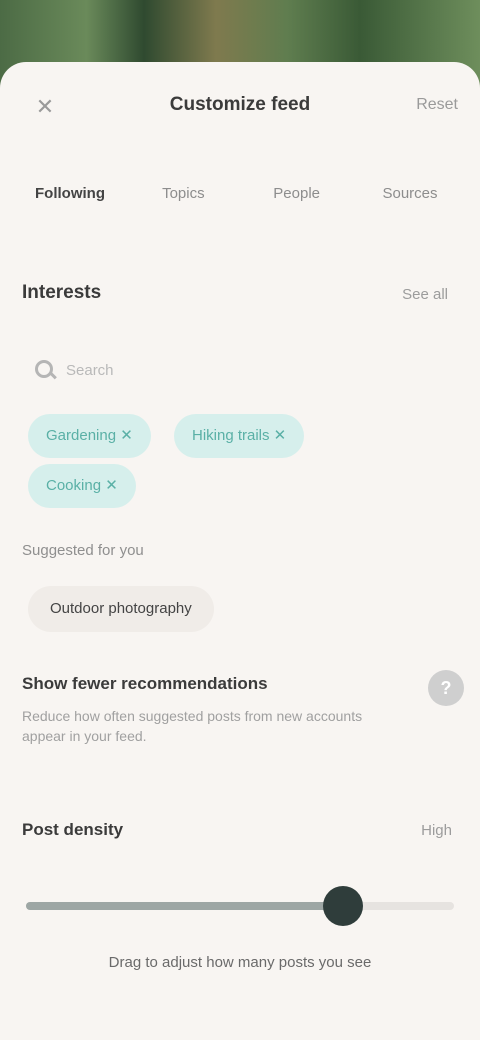 The height and width of the screenshot is (1040, 480). I want to click on tab-sources: Sources, so click(410, 194).